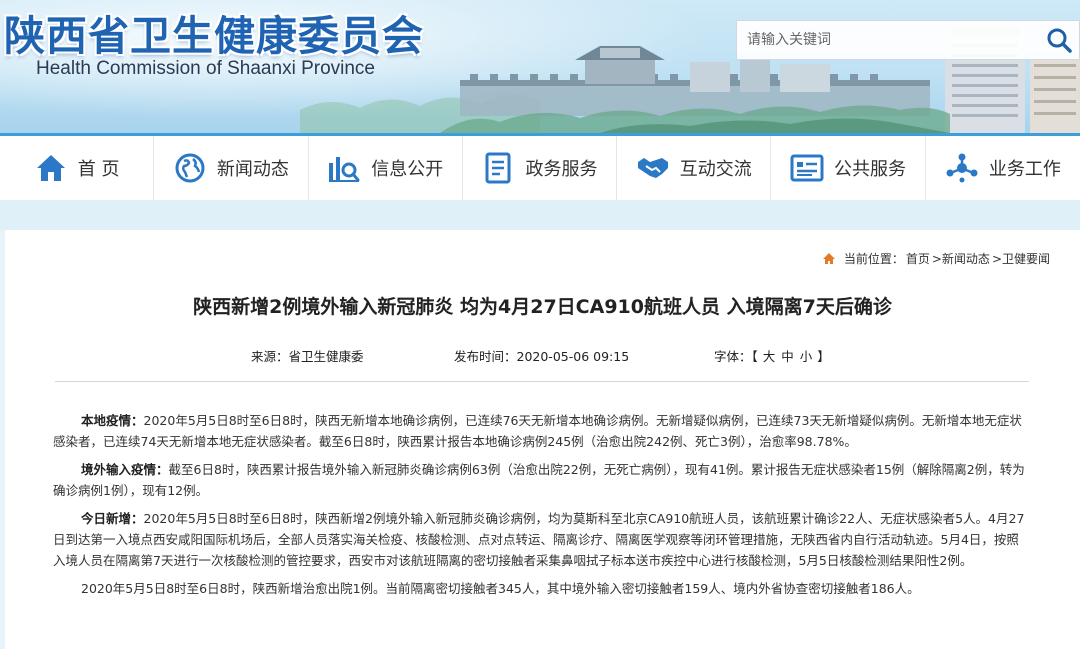 This screenshot has width=1080, height=649. Describe the element at coordinates (307, 356) in the screenshot. I see `article-source: 来源：省卫生健康委` at that location.